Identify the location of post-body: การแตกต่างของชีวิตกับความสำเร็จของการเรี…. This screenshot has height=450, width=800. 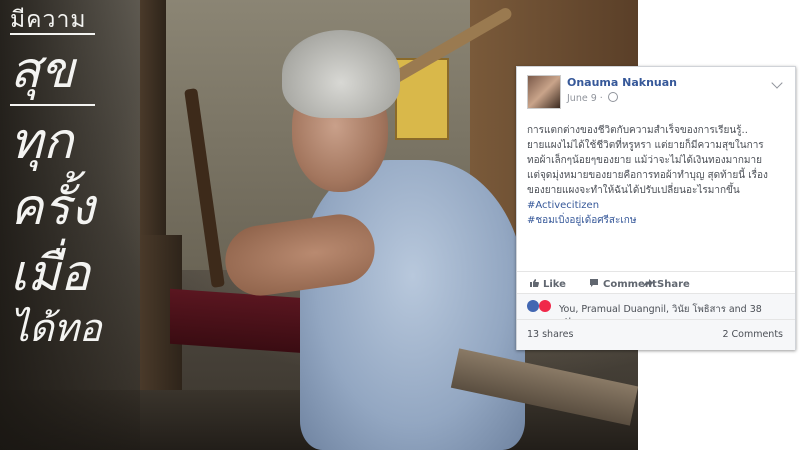
(657, 175).